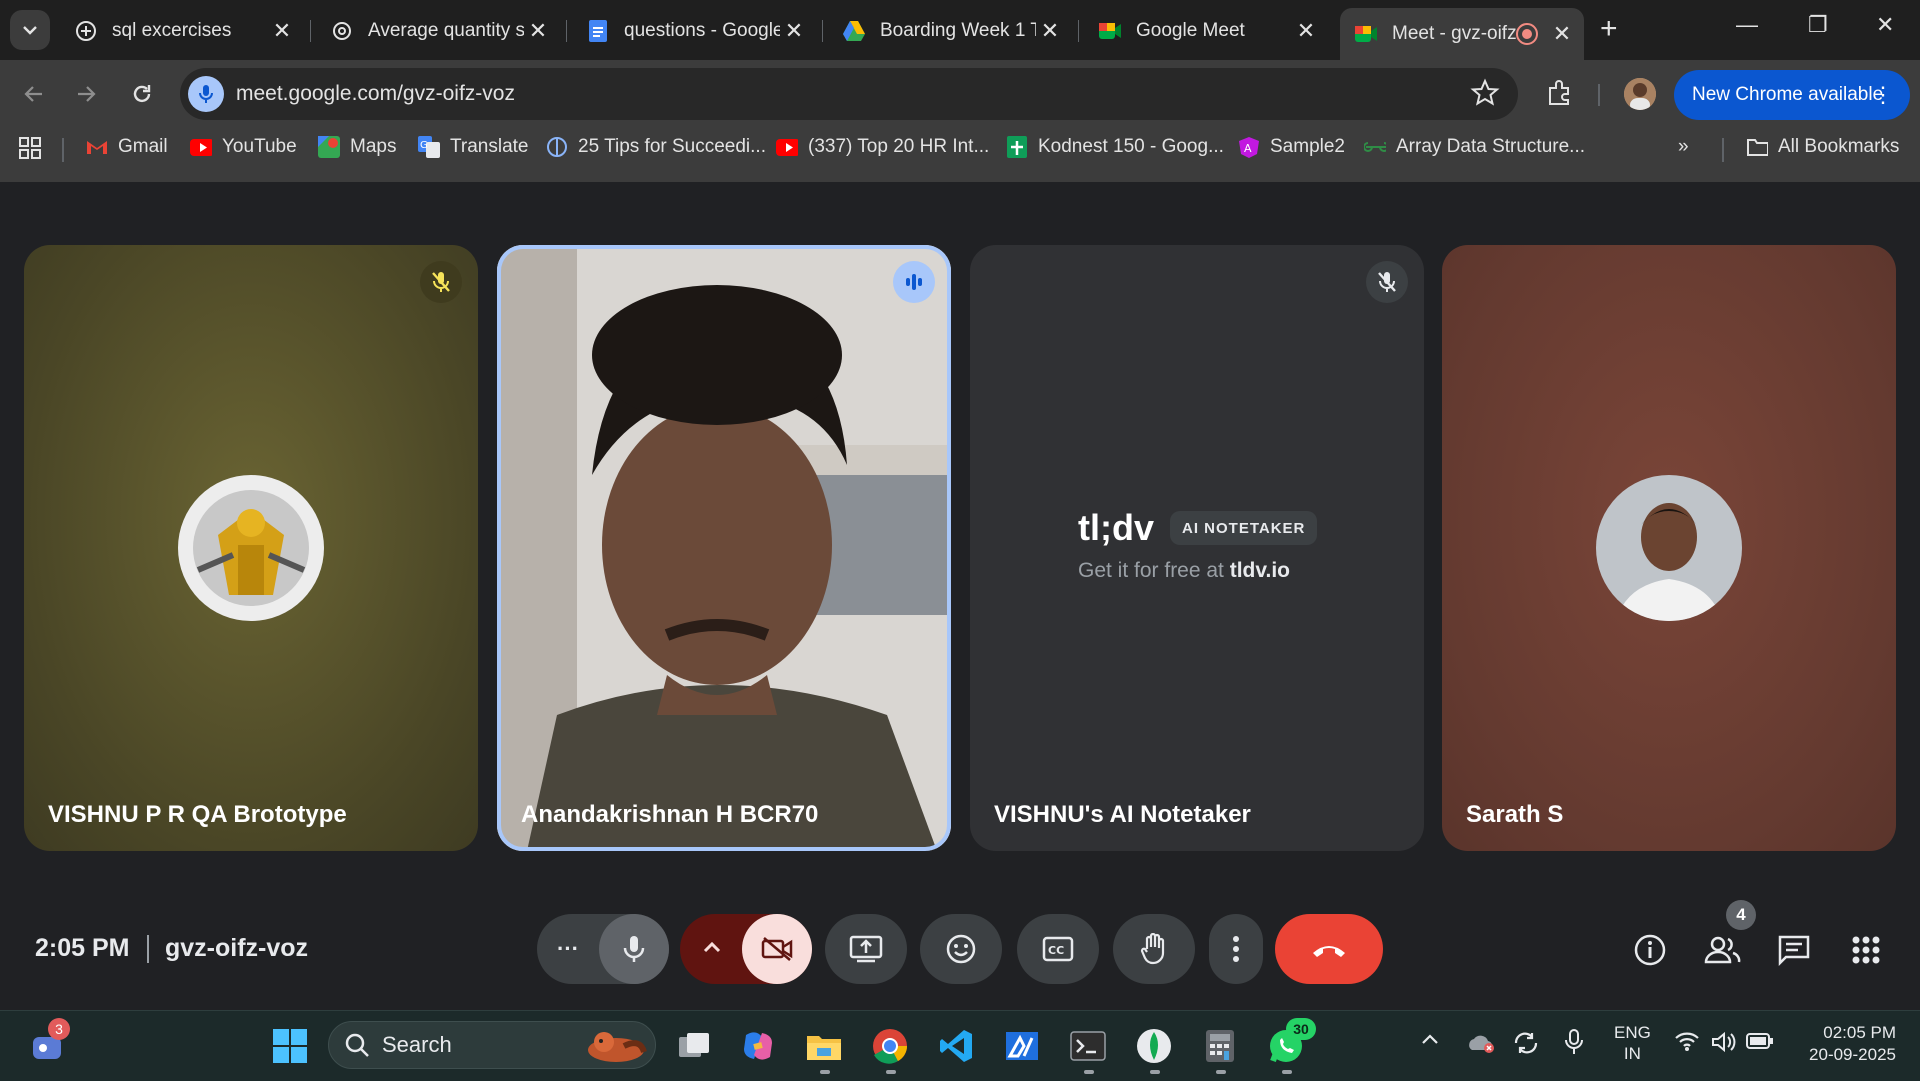 The height and width of the screenshot is (1081, 1920). Describe the element at coordinates (1430, 1040) in the screenshot. I see `show-hidden-icons-chevron-up-icon` at that location.